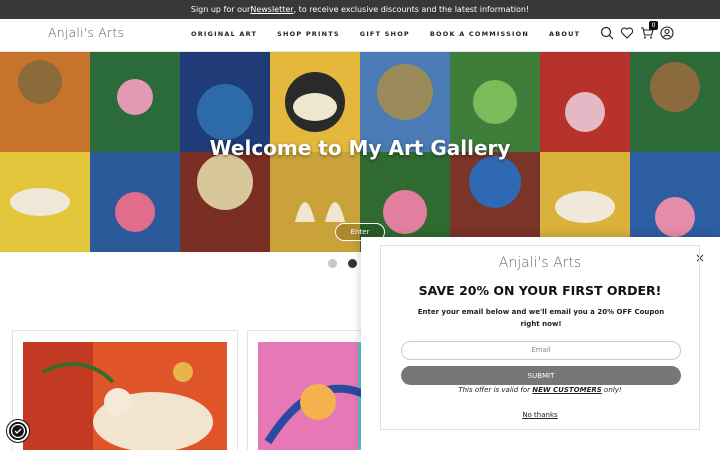 Image resolution: width=720 pixels, height=450 pixels. I want to click on carousel-dots, so click(342, 263).